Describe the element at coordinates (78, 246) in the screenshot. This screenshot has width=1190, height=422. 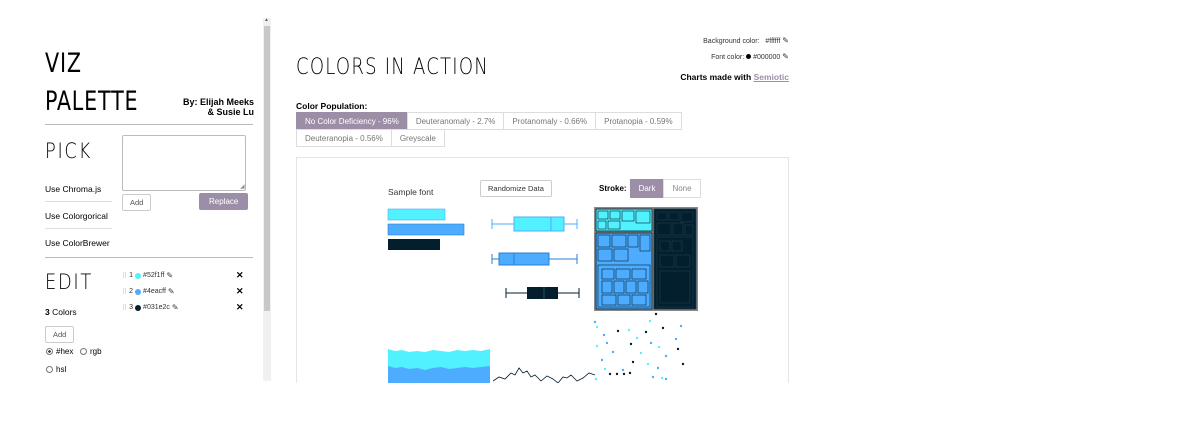
I see `use-colorbrewer-link: Use ColorBrewer` at that location.